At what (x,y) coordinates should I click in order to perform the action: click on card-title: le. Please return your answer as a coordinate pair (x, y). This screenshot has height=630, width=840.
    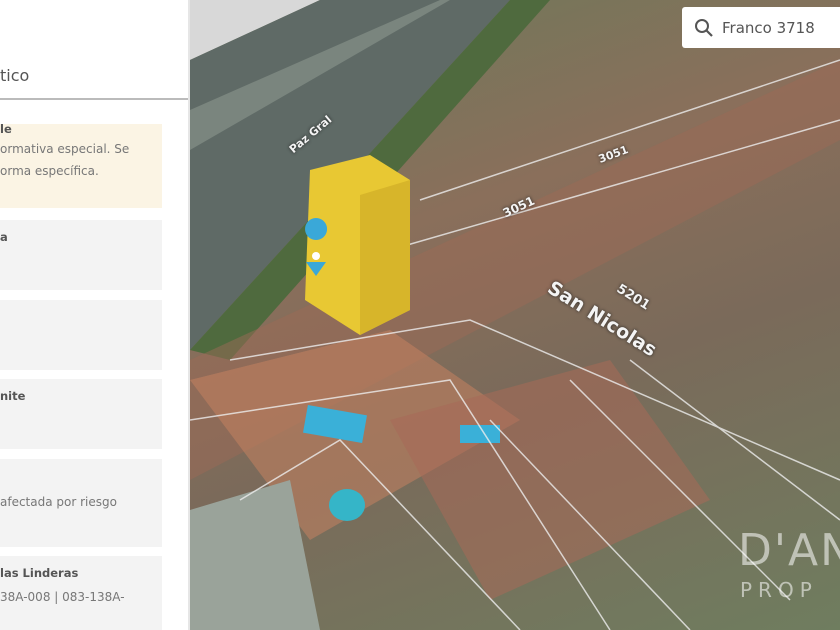
    Looking at the image, I should click on (6, 130).